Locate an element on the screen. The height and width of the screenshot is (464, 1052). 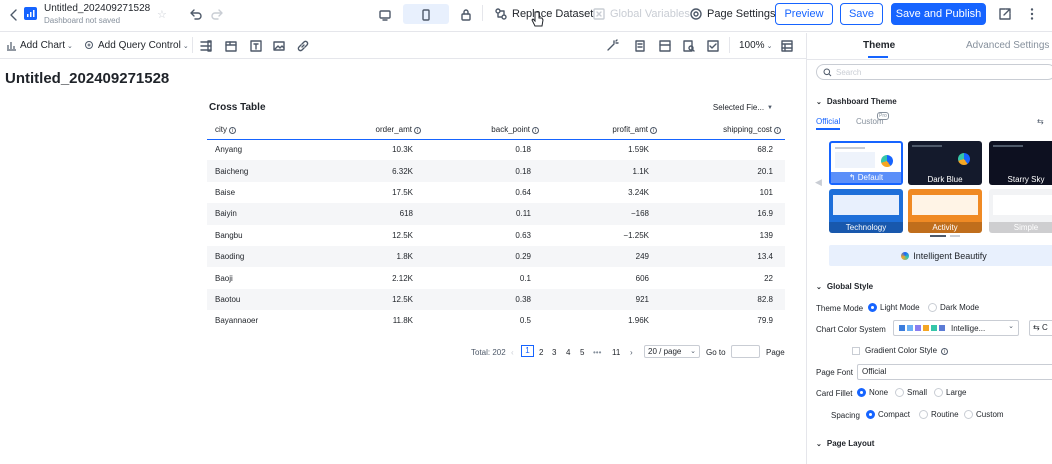
chart-color-select: Intellige... ⌄ is located at coordinates (956, 328).